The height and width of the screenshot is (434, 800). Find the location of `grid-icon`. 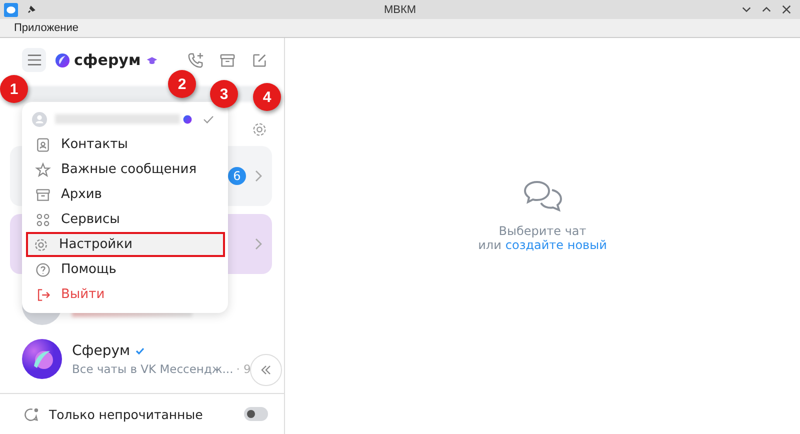

grid-icon is located at coordinates (43, 220).